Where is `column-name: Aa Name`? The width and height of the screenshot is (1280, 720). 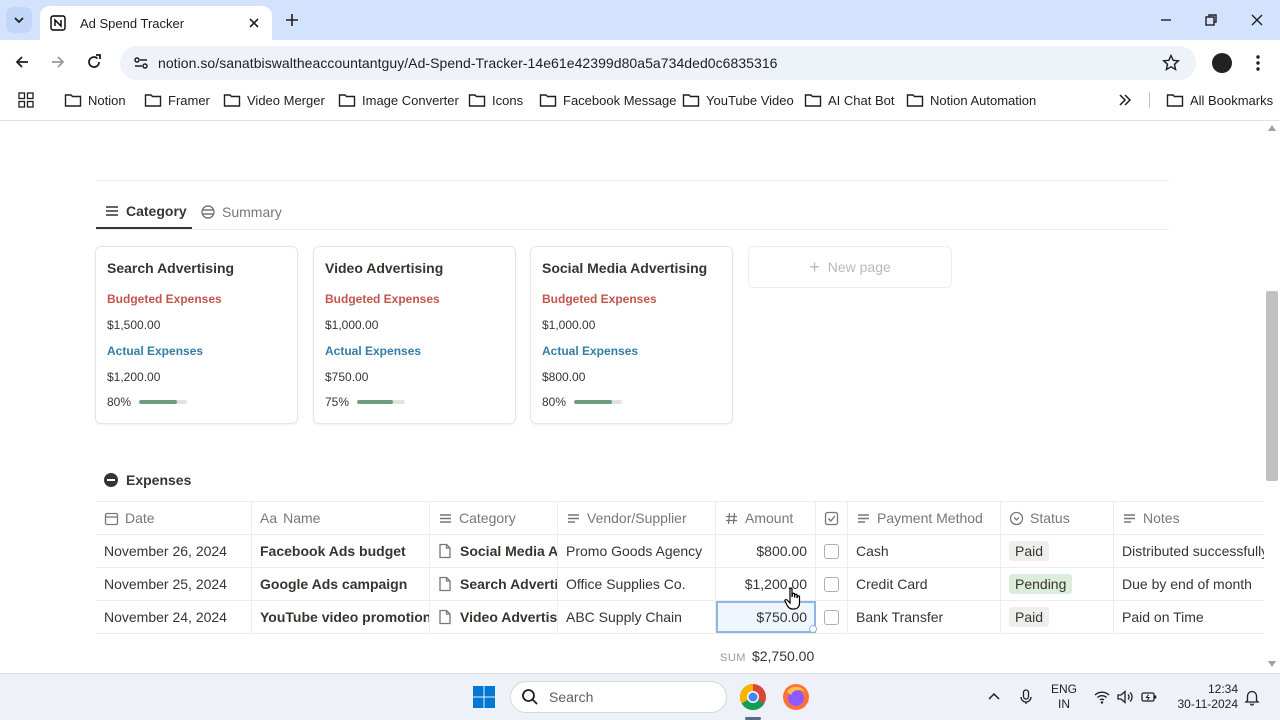 column-name: Aa Name is located at coordinates (341, 518).